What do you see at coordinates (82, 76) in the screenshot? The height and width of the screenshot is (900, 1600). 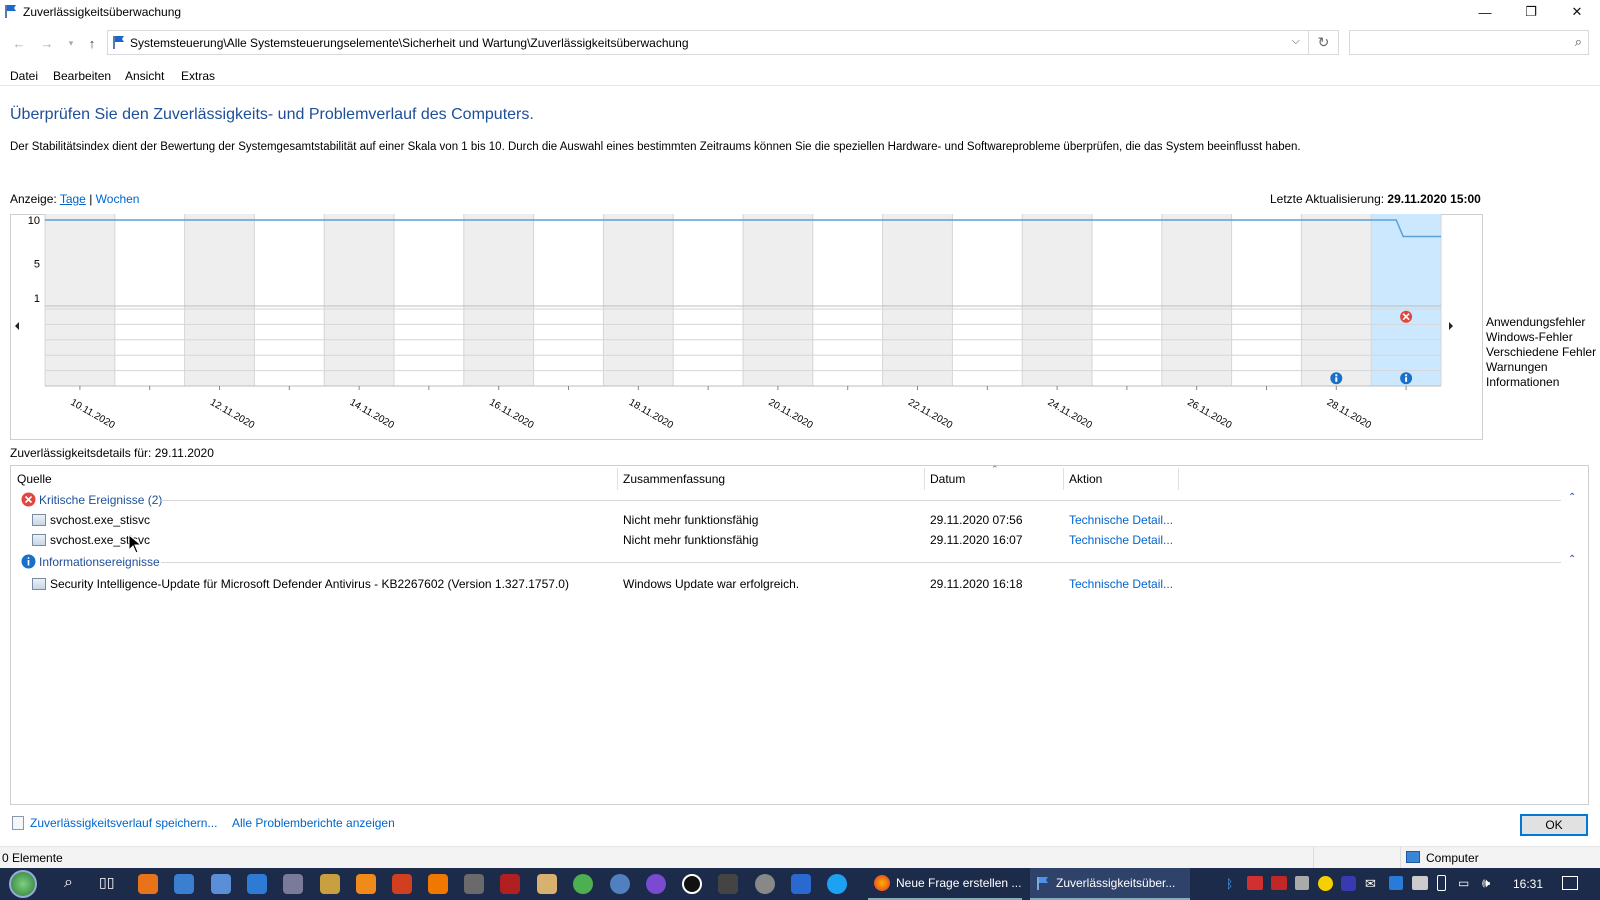 I see `menu-bearbeiten: Bearbeiten` at bounding box center [82, 76].